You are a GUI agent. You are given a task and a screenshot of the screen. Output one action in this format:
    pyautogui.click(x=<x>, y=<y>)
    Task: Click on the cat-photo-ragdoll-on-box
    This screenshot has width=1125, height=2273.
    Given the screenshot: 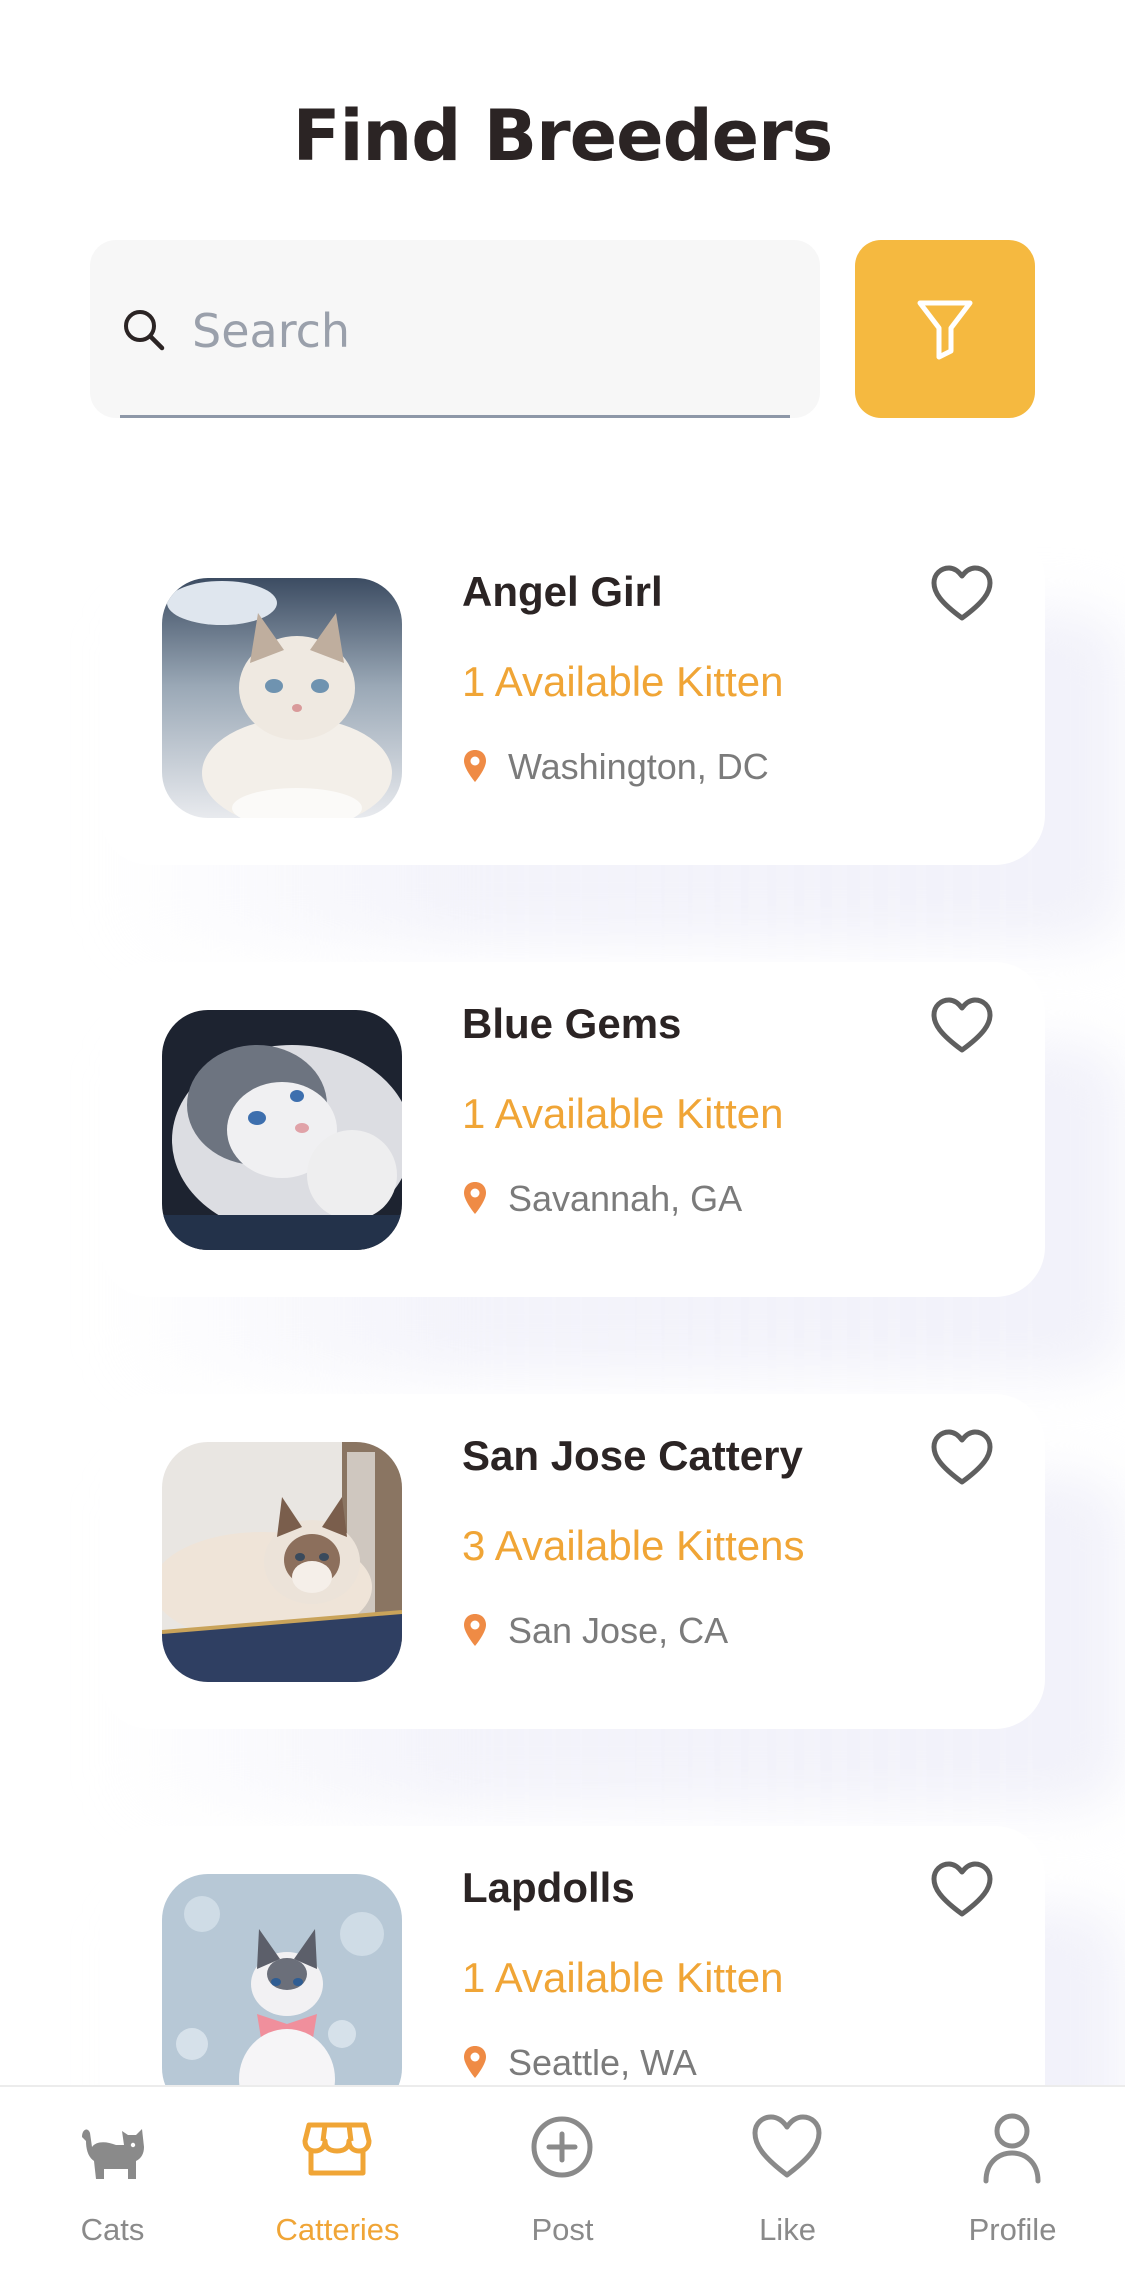 What is the action you would take?
    pyautogui.click(x=282, y=1562)
    